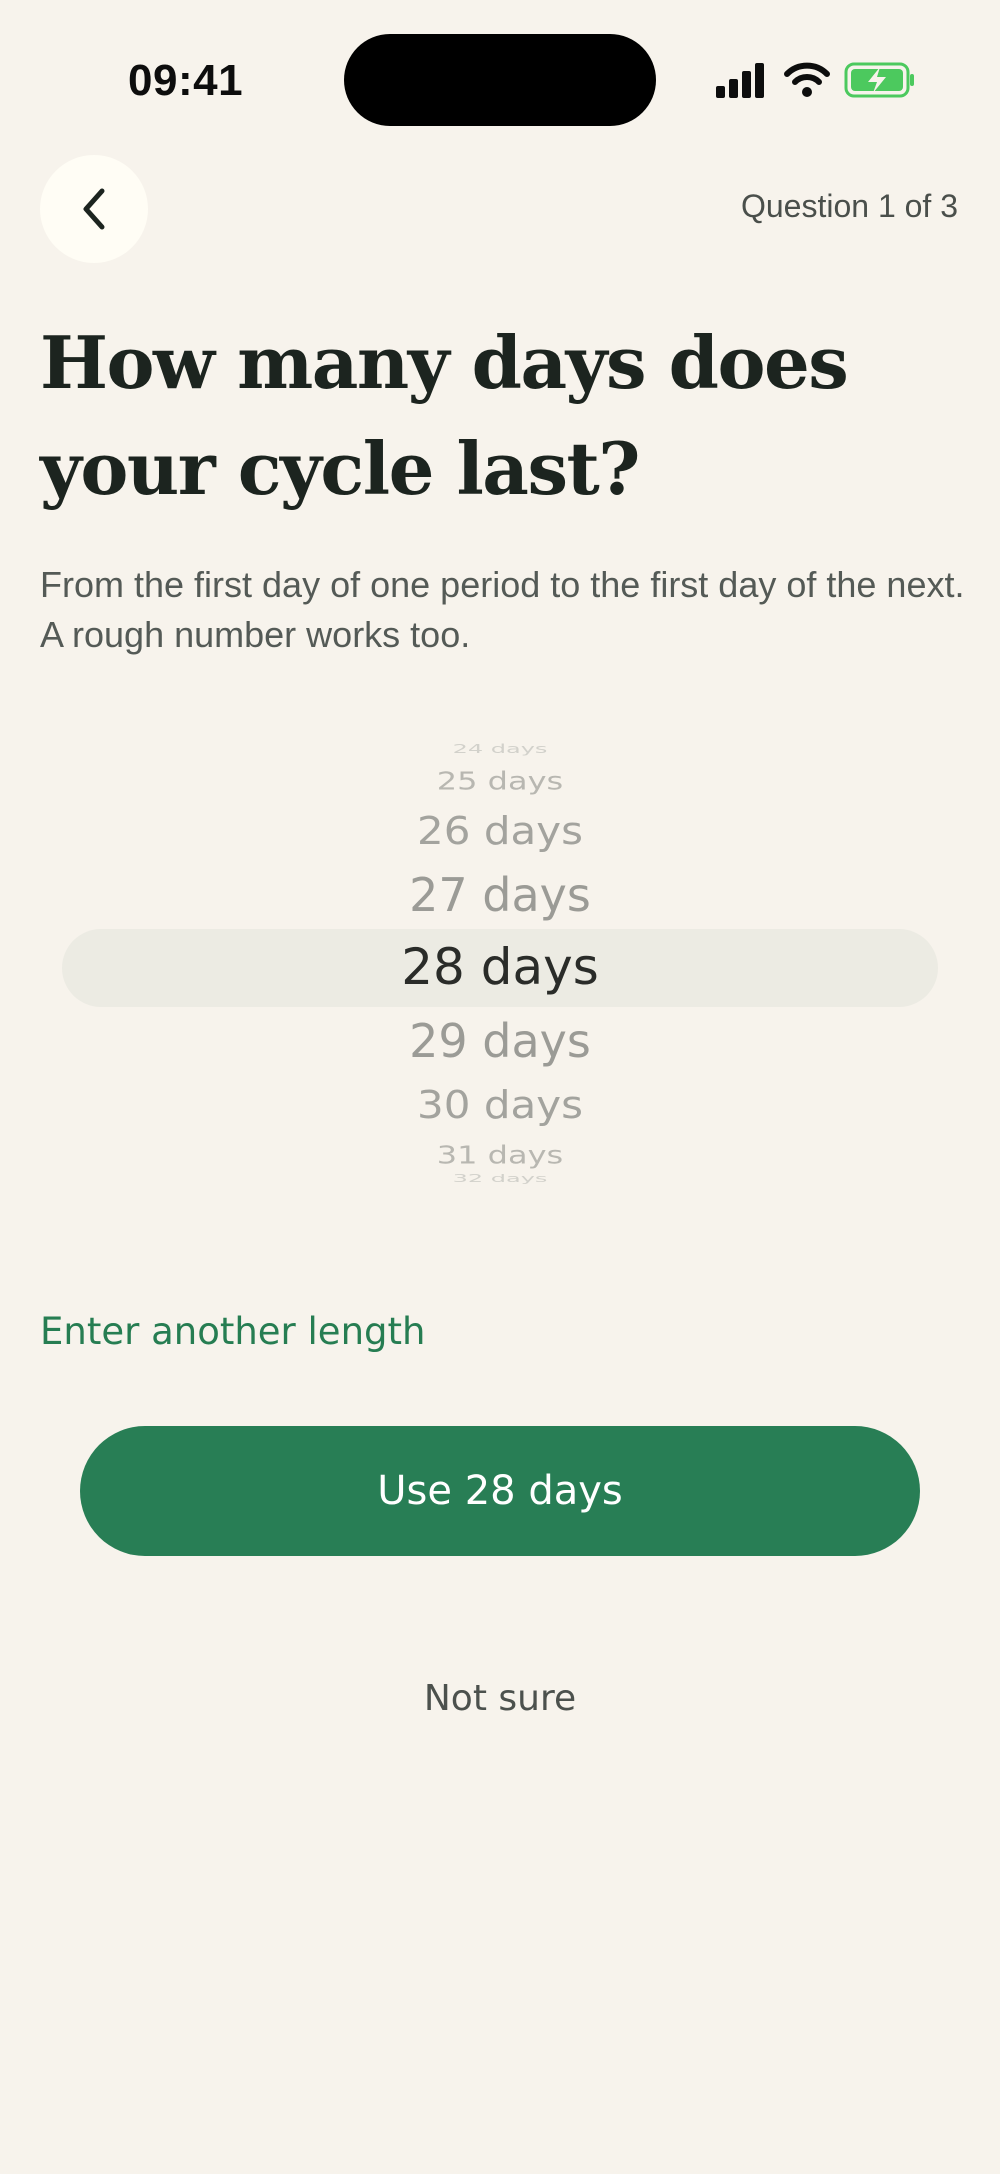 Image resolution: width=1000 pixels, height=2174 pixels. I want to click on wifi-icon, so click(807, 79).